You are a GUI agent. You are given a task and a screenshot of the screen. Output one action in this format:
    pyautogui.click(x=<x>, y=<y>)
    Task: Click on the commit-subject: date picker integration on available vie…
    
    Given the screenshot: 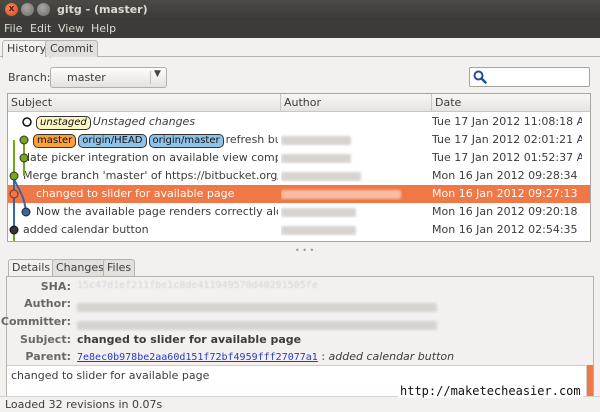 What is the action you would take?
    pyautogui.click(x=150, y=157)
    